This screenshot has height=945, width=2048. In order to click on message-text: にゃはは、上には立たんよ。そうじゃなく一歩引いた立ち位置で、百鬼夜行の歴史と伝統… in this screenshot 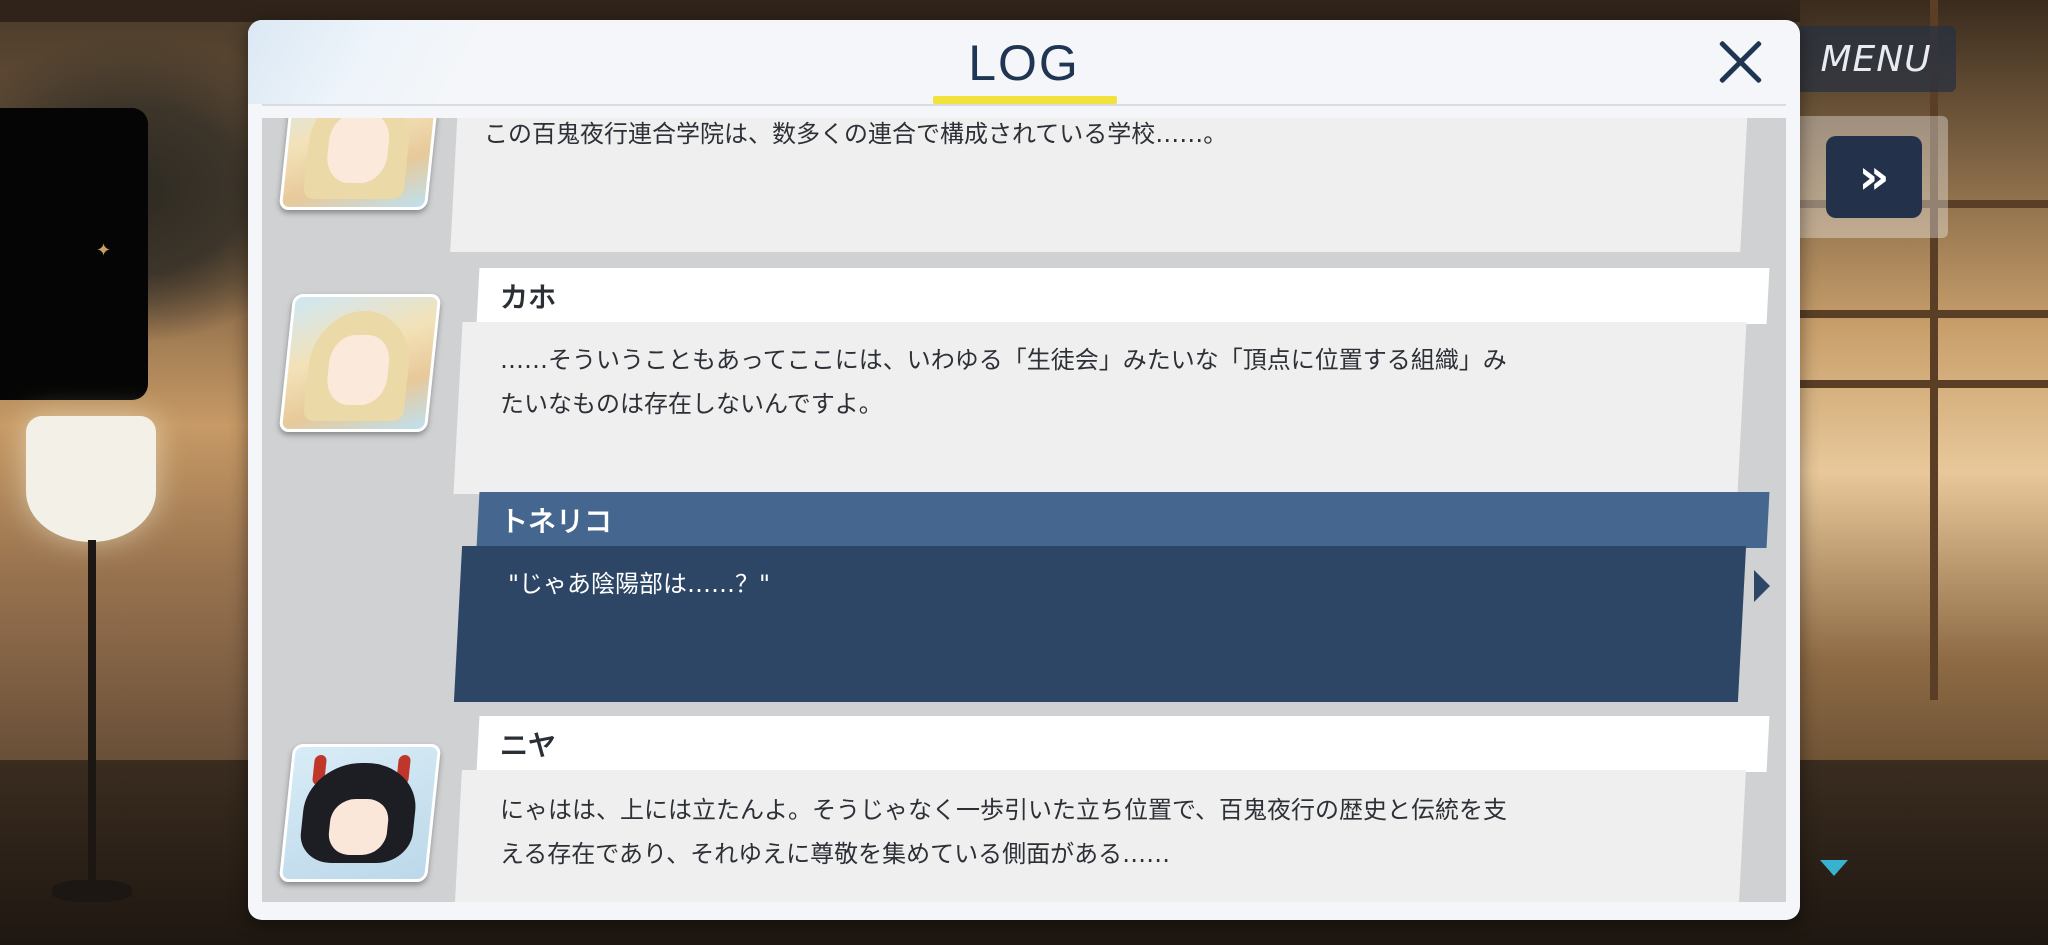, I will do `click(1004, 832)`.